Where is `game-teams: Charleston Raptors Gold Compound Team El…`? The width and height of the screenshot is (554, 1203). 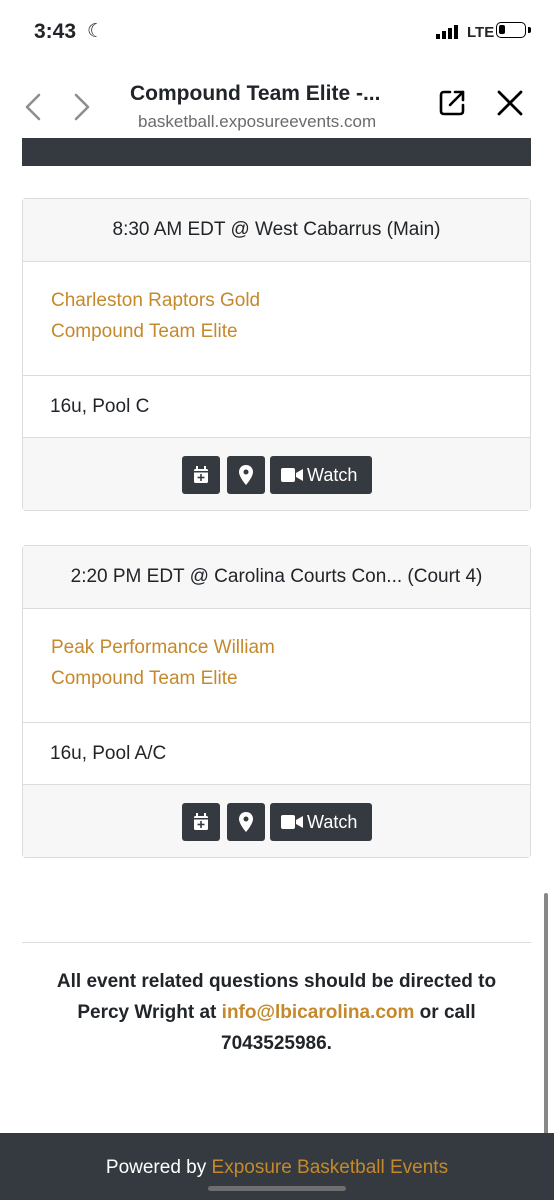
game-teams: Charleston Raptors Gold Compound Team El… is located at coordinates (276, 319).